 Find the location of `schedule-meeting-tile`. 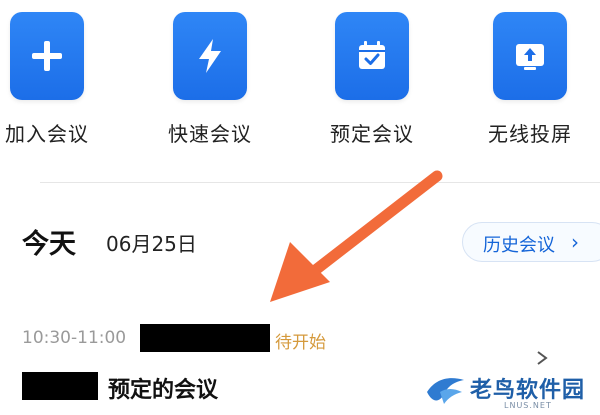

schedule-meeting-tile is located at coordinates (372, 56).